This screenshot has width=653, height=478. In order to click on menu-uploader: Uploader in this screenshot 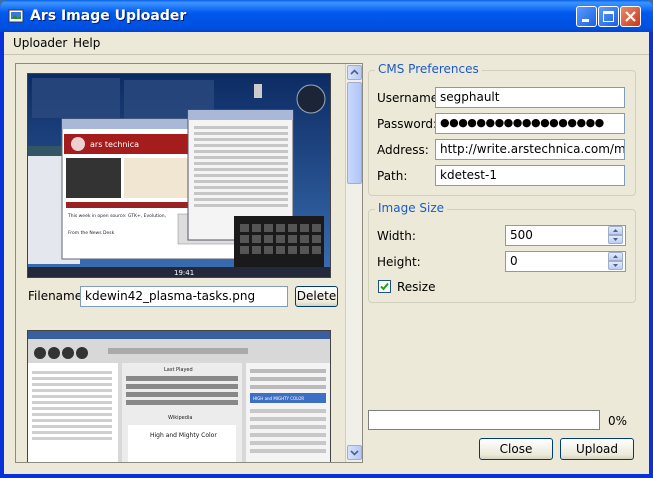, I will do `click(40, 43)`.